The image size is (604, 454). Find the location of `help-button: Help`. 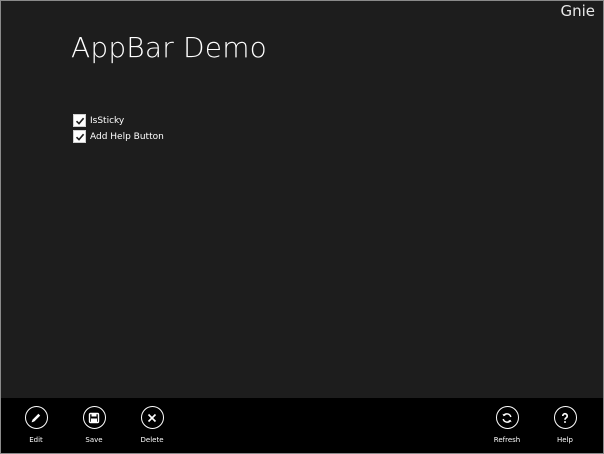

help-button: Help is located at coordinates (565, 425).